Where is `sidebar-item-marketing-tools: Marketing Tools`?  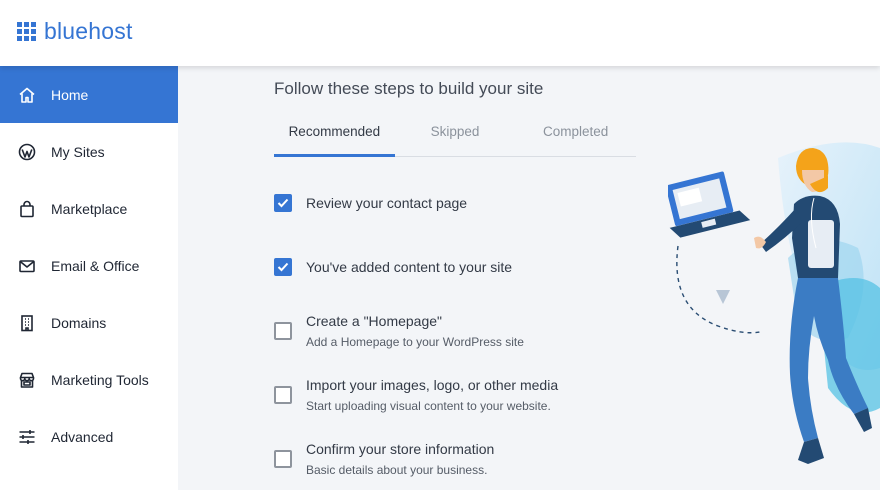 sidebar-item-marketing-tools: Marketing Tools is located at coordinates (89, 379).